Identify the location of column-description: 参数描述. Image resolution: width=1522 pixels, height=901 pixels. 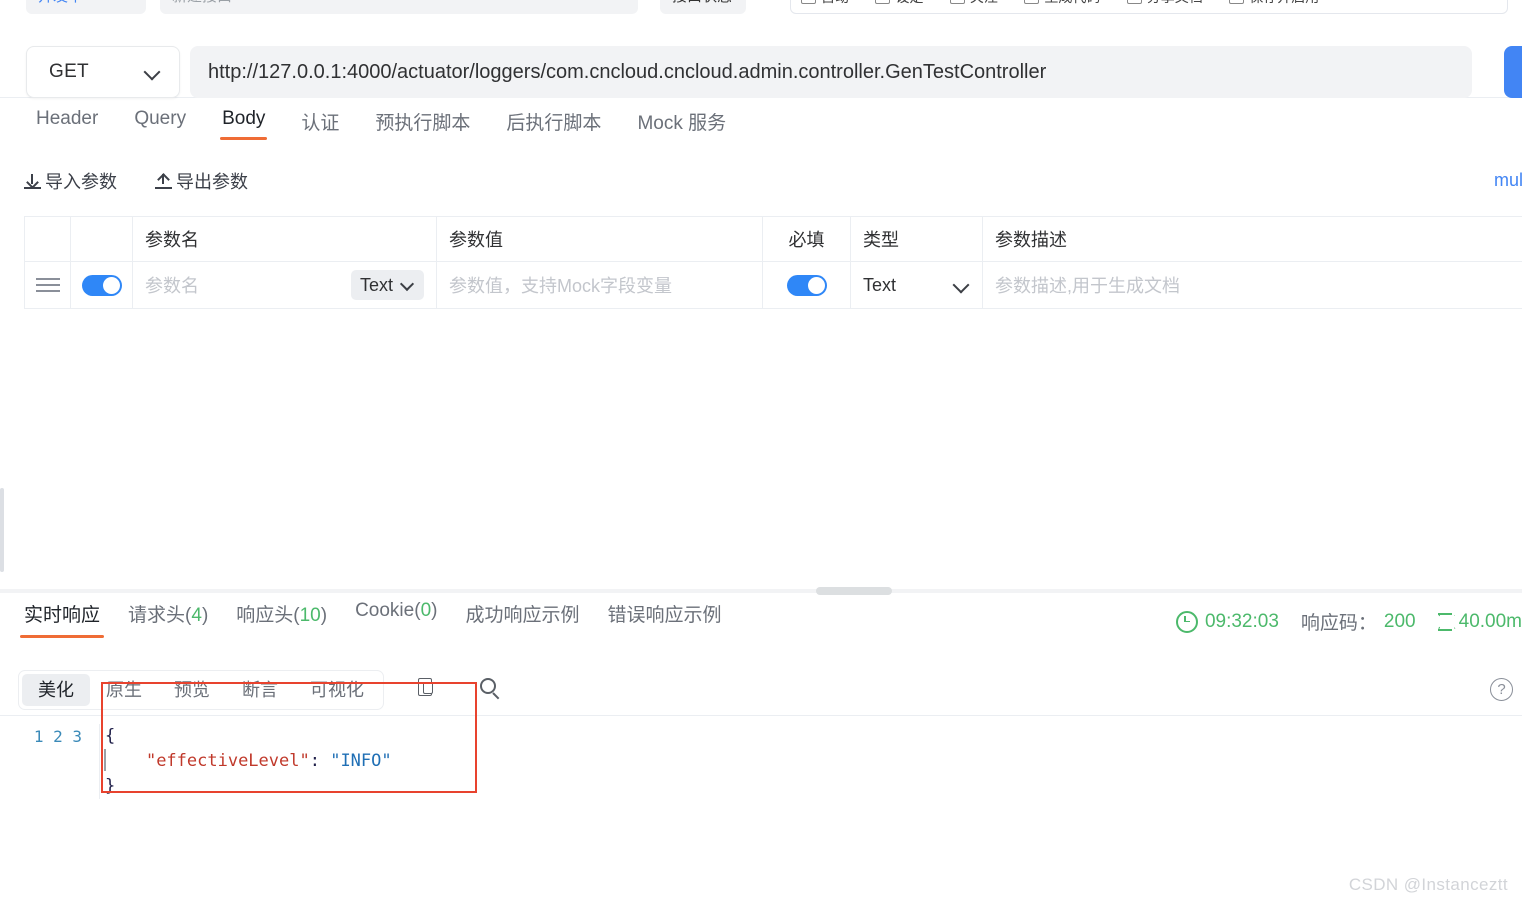
(1031, 240).